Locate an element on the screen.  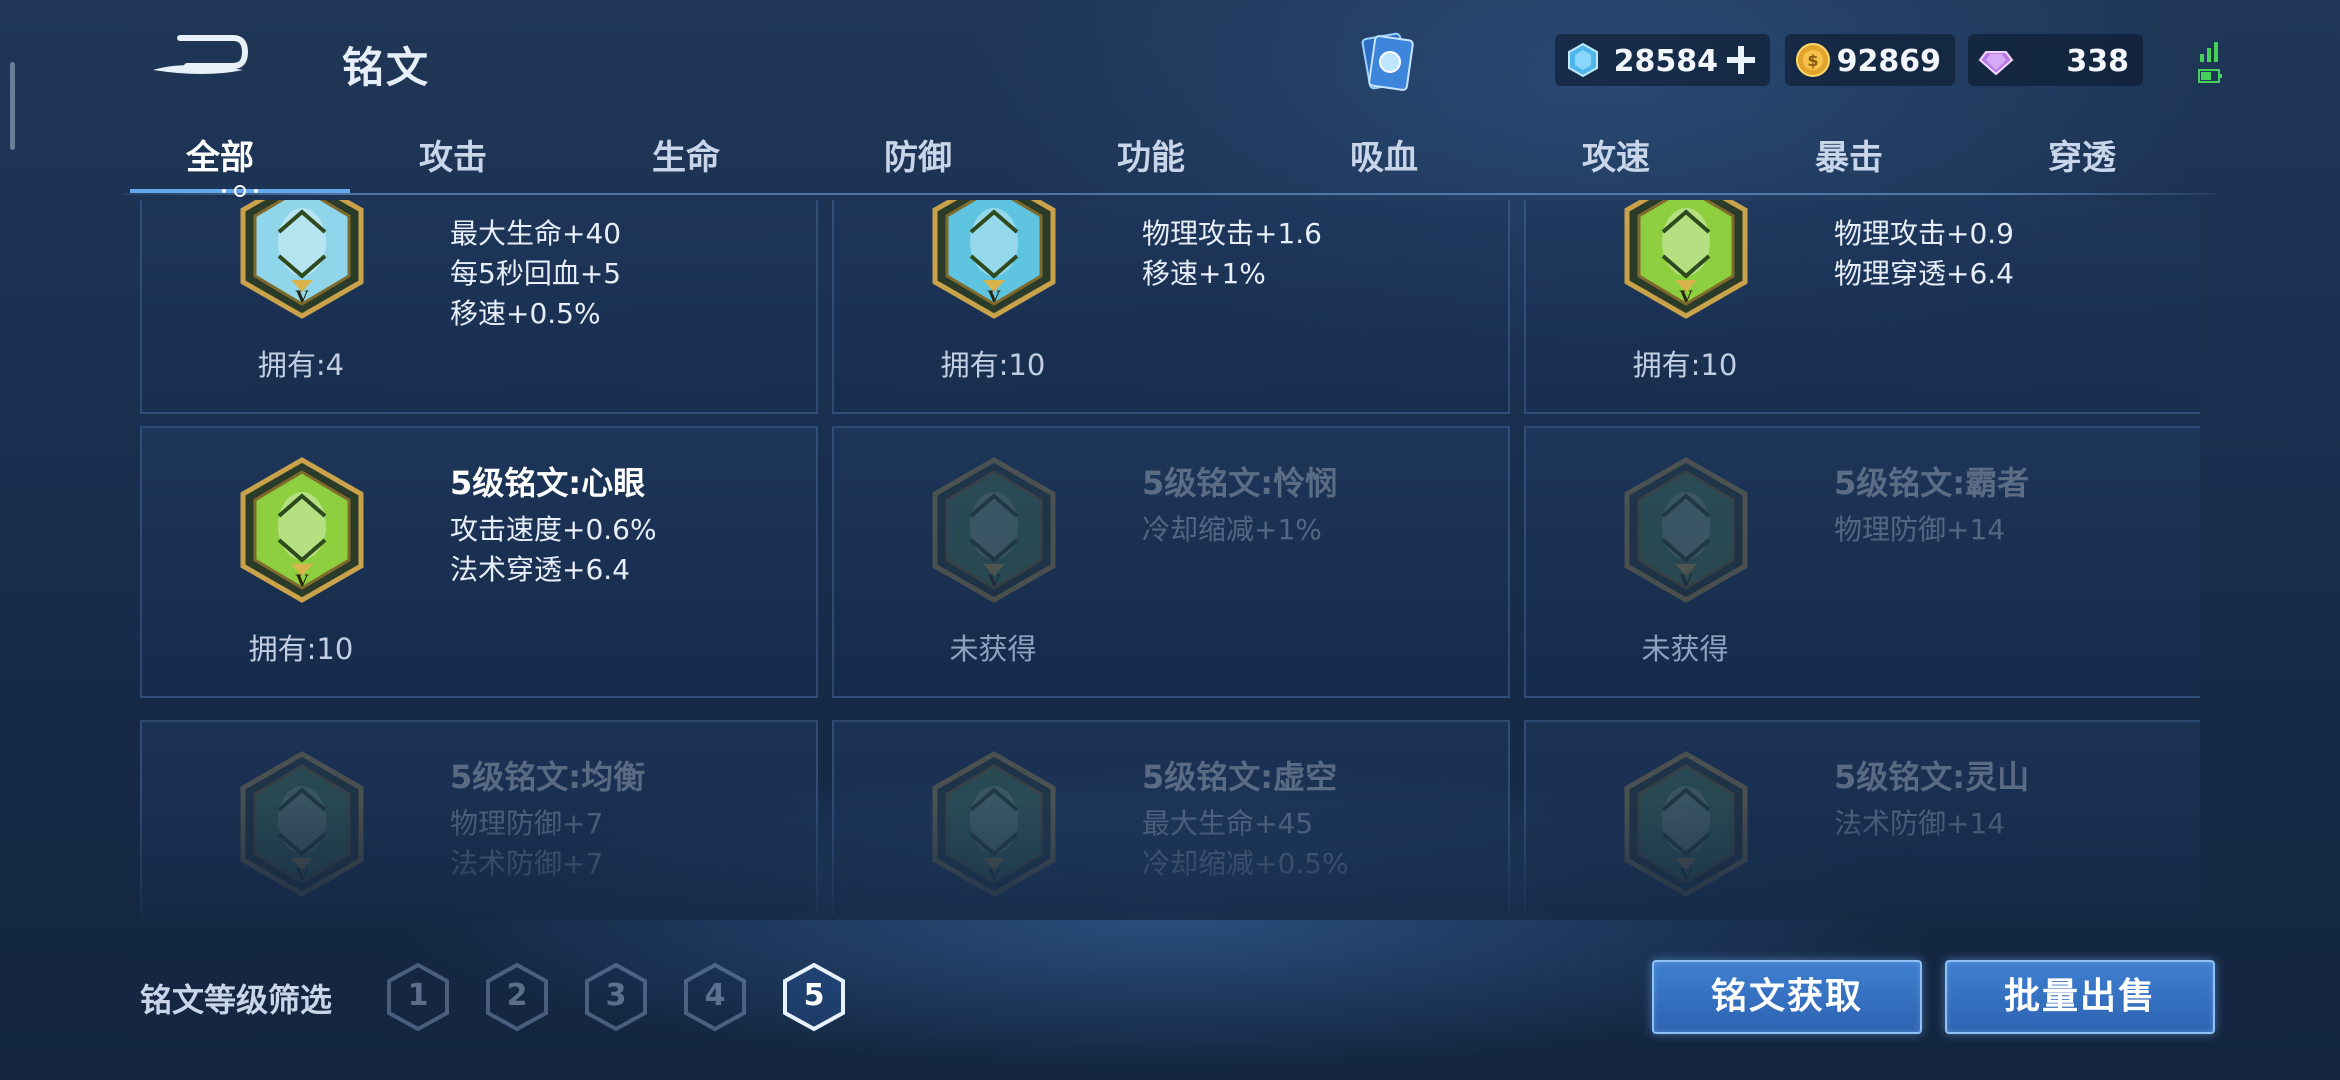
tab-divider is located at coordinates (1170, 194).